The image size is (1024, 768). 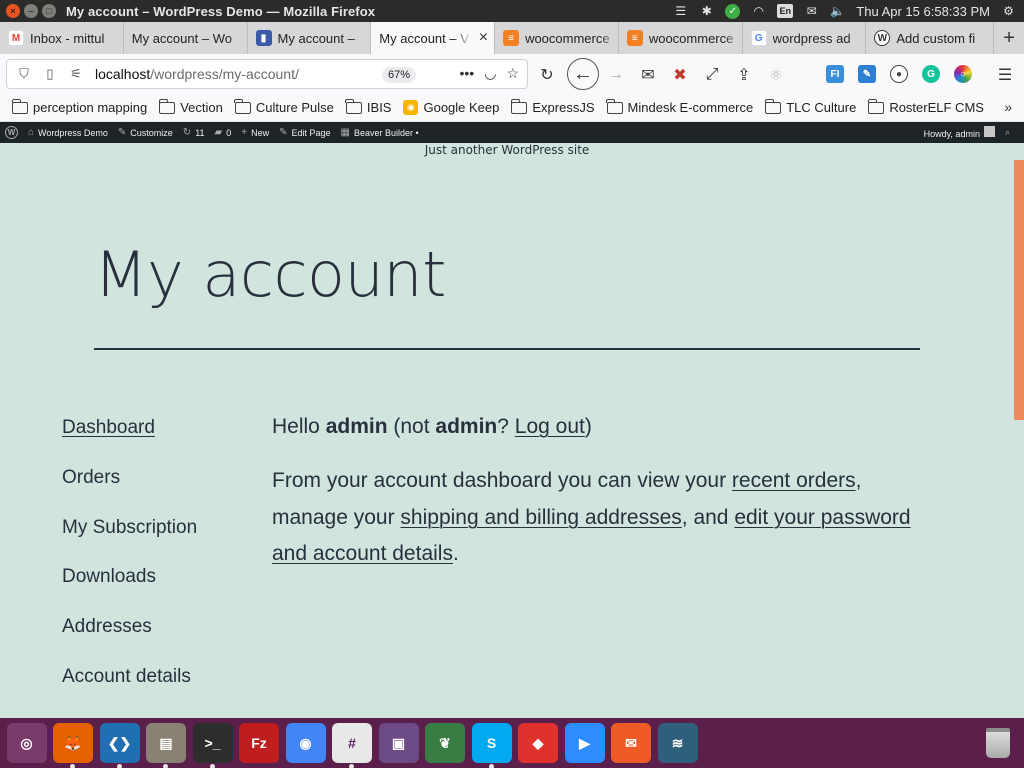 I want to click on running-indicator, so click(x=119, y=766).